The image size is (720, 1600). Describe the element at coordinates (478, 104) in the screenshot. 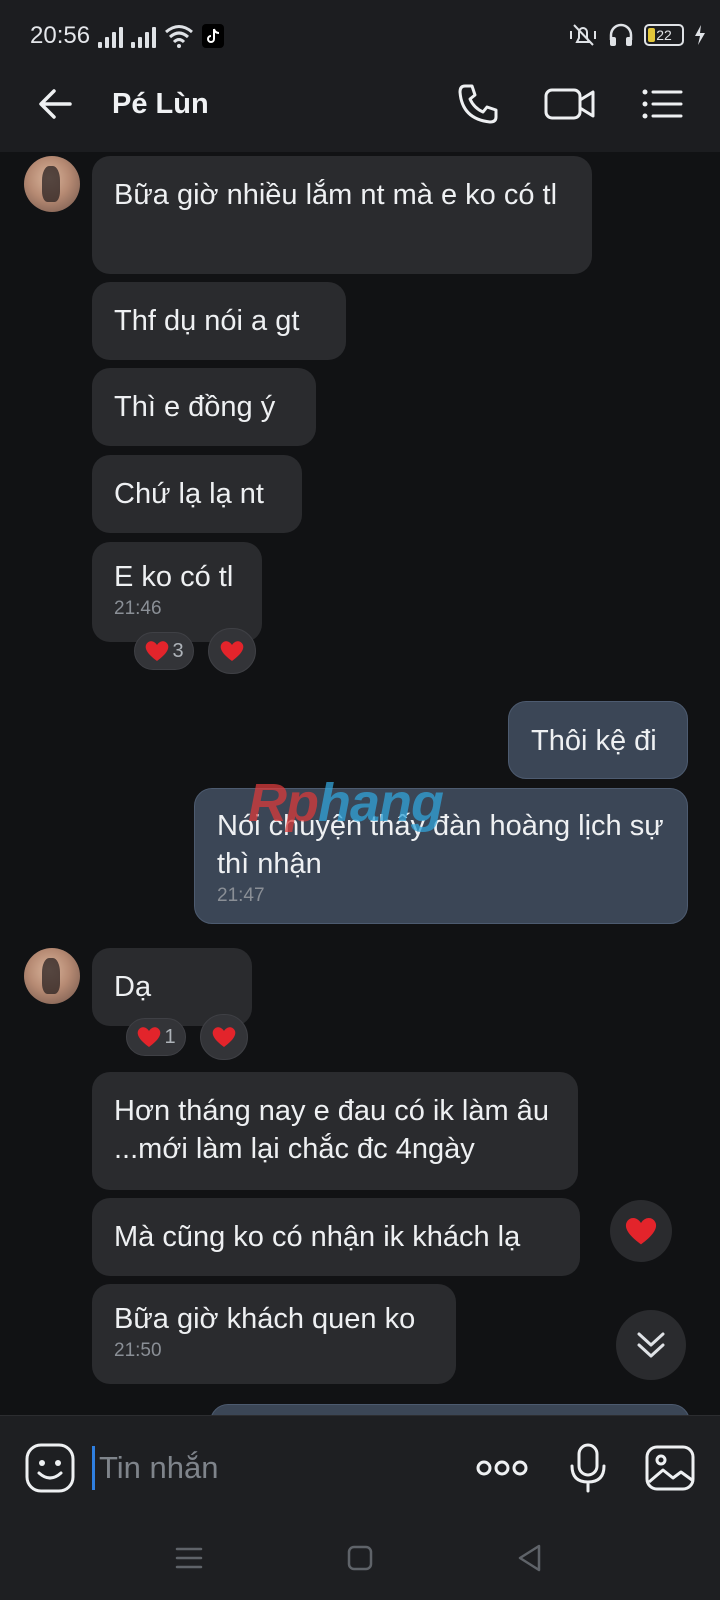

I see `phone-call-icon` at that location.